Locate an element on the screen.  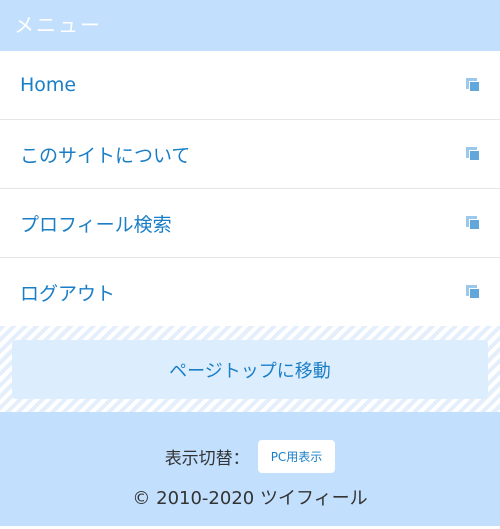
menu-title: メニュー is located at coordinates (58, 25).